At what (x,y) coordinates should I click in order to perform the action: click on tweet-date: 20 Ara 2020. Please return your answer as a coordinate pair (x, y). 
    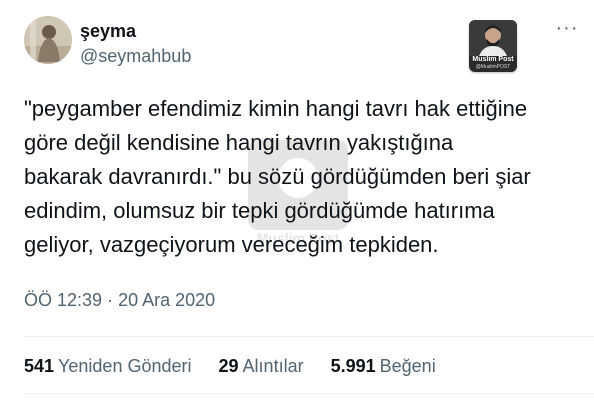
    Looking at the image, I should click on (167, 300).